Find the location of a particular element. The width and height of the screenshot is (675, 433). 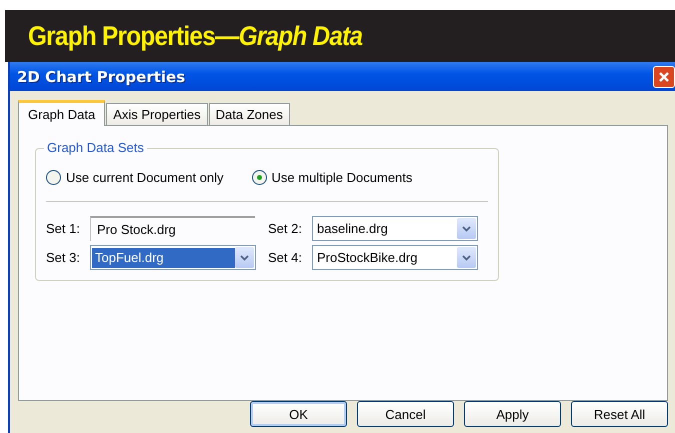

field-label: Set 4: is located at coordinates (285, 257).